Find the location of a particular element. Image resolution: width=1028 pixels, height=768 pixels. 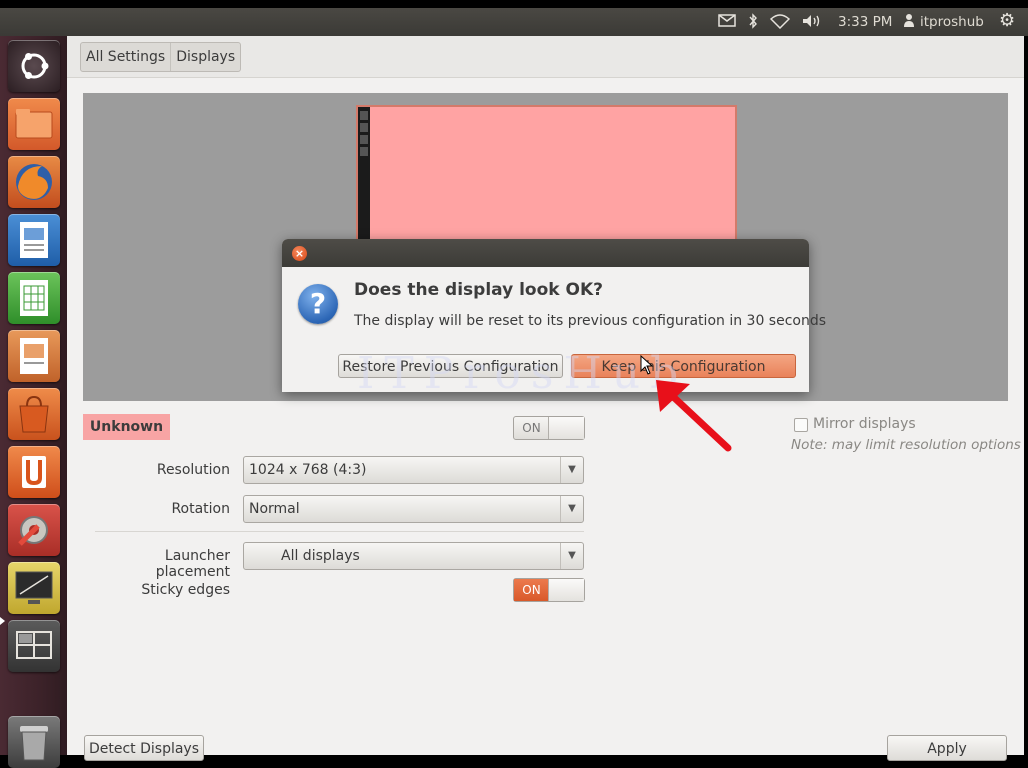

question-icon: ? is located at coordinates (318, 304).